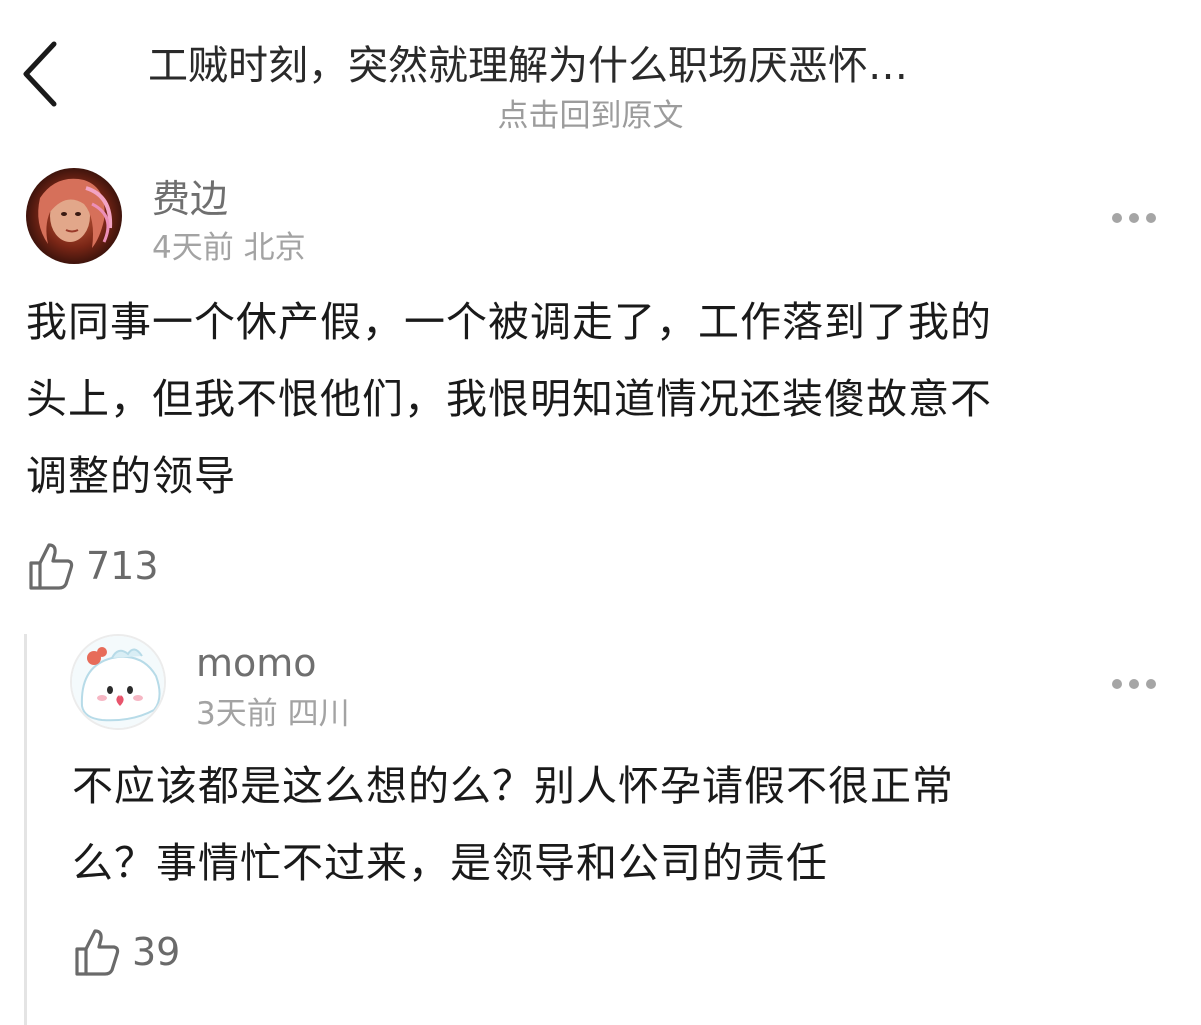 This screenshot has width=1201, height=1025. What do you see at coordinates (509, 399) in the screenshot?
I see `comment-text-line: 头上，但我不恨他们，我恨明知道情况还装傻故意不` at bounding box center [509, 399].